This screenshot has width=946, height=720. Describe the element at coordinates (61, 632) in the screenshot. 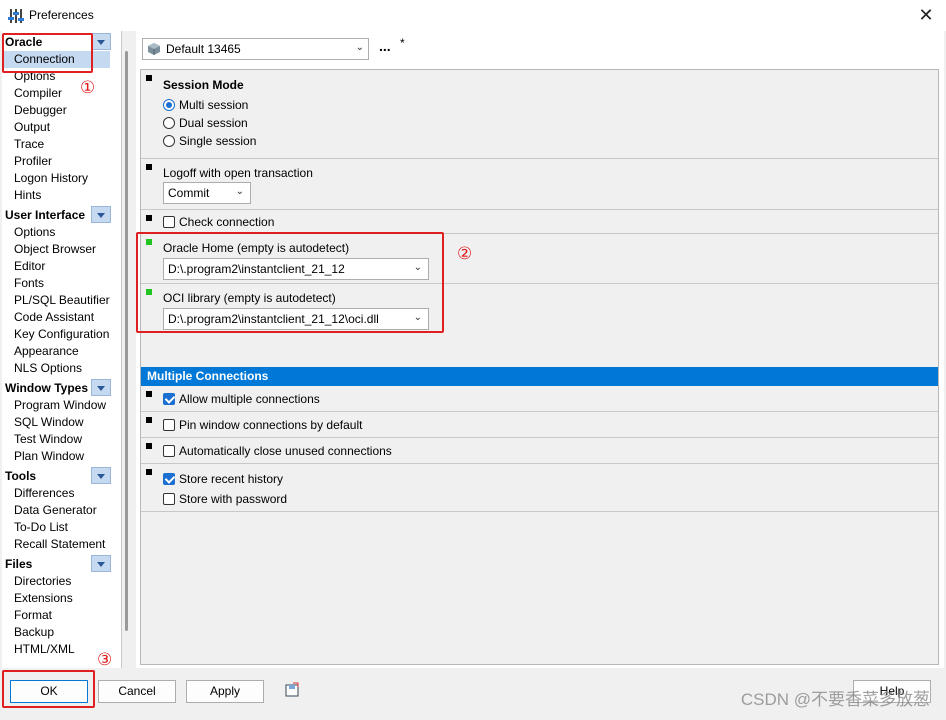

I see `sidebar-item-backup: Backup` at that location.